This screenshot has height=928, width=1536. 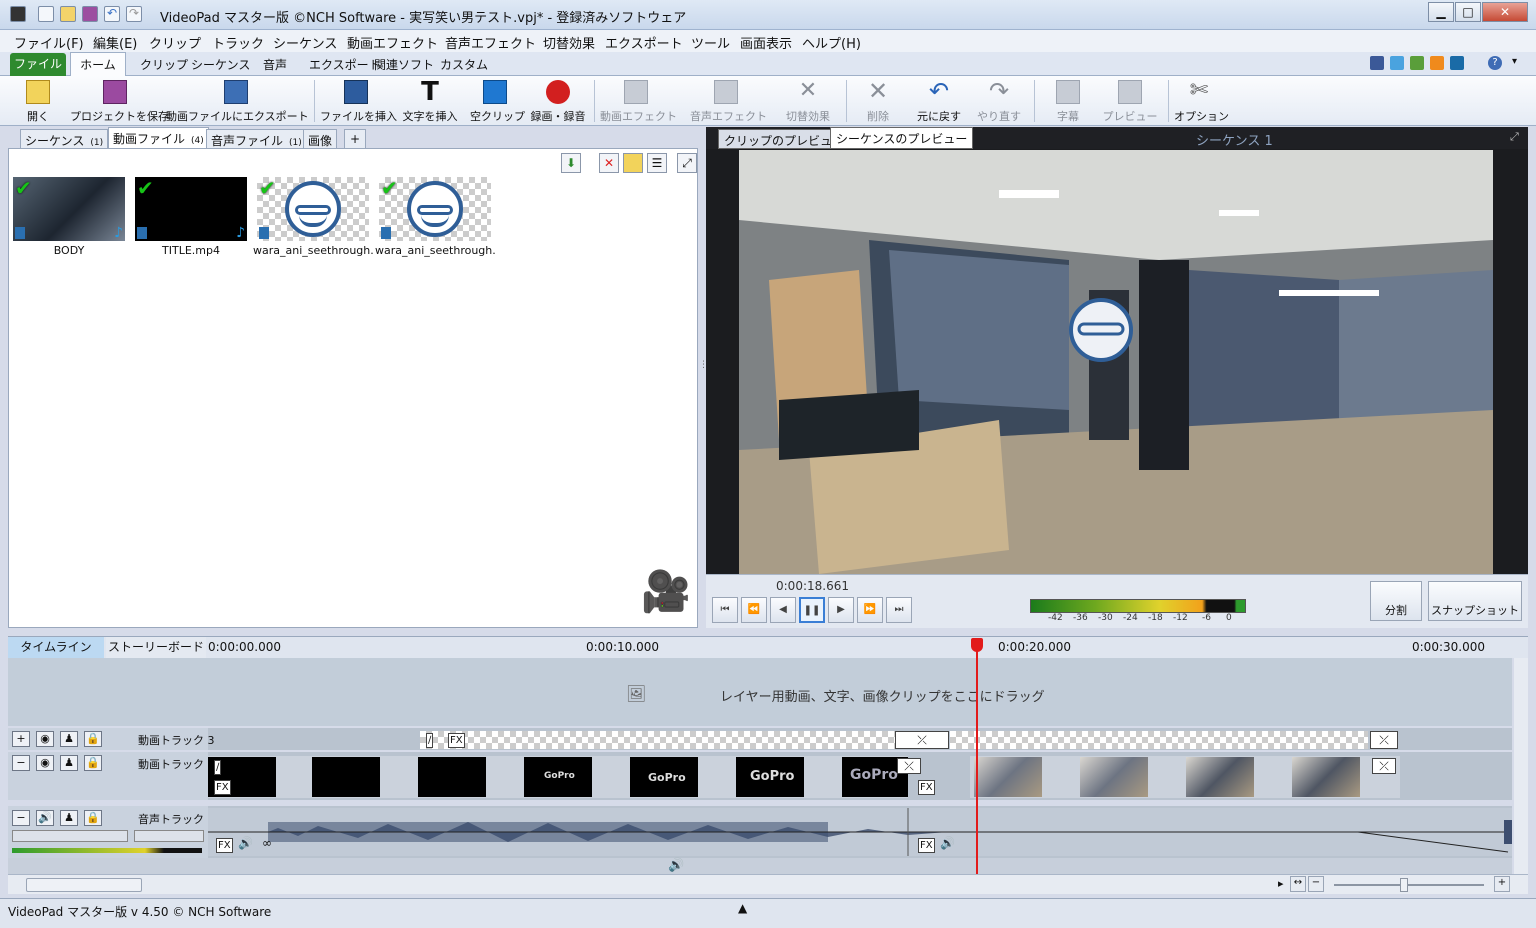 I want to click on tab-related-software: 関連ソフト, so click(x=404, y=64).